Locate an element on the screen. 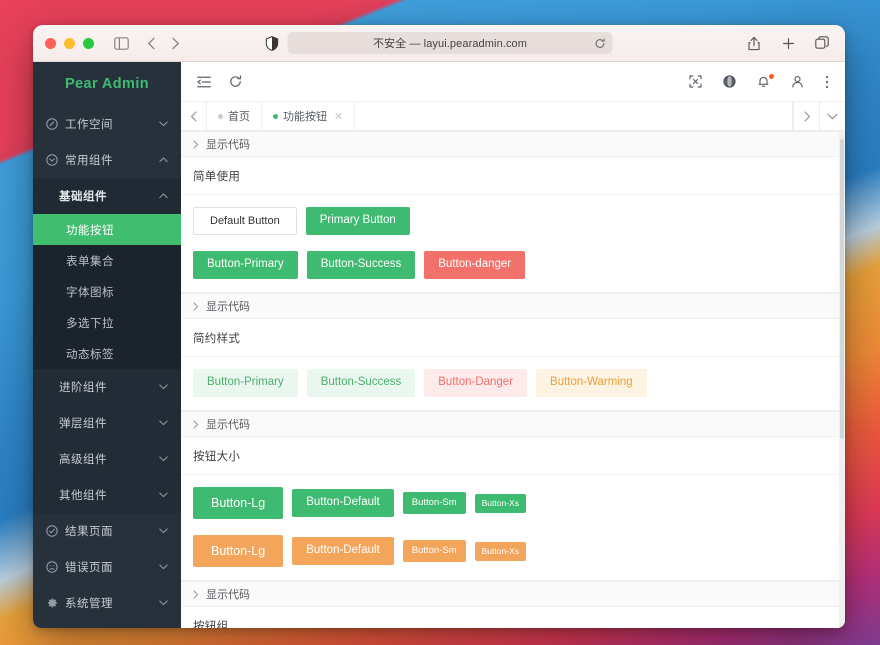  shield-icon is located at coordinates (272, 43).